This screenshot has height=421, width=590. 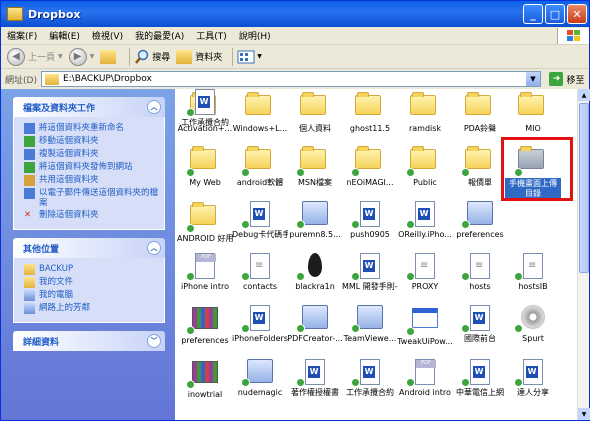 I want to click on file-item: PDA鈴聲, so click(x=480, y=112).